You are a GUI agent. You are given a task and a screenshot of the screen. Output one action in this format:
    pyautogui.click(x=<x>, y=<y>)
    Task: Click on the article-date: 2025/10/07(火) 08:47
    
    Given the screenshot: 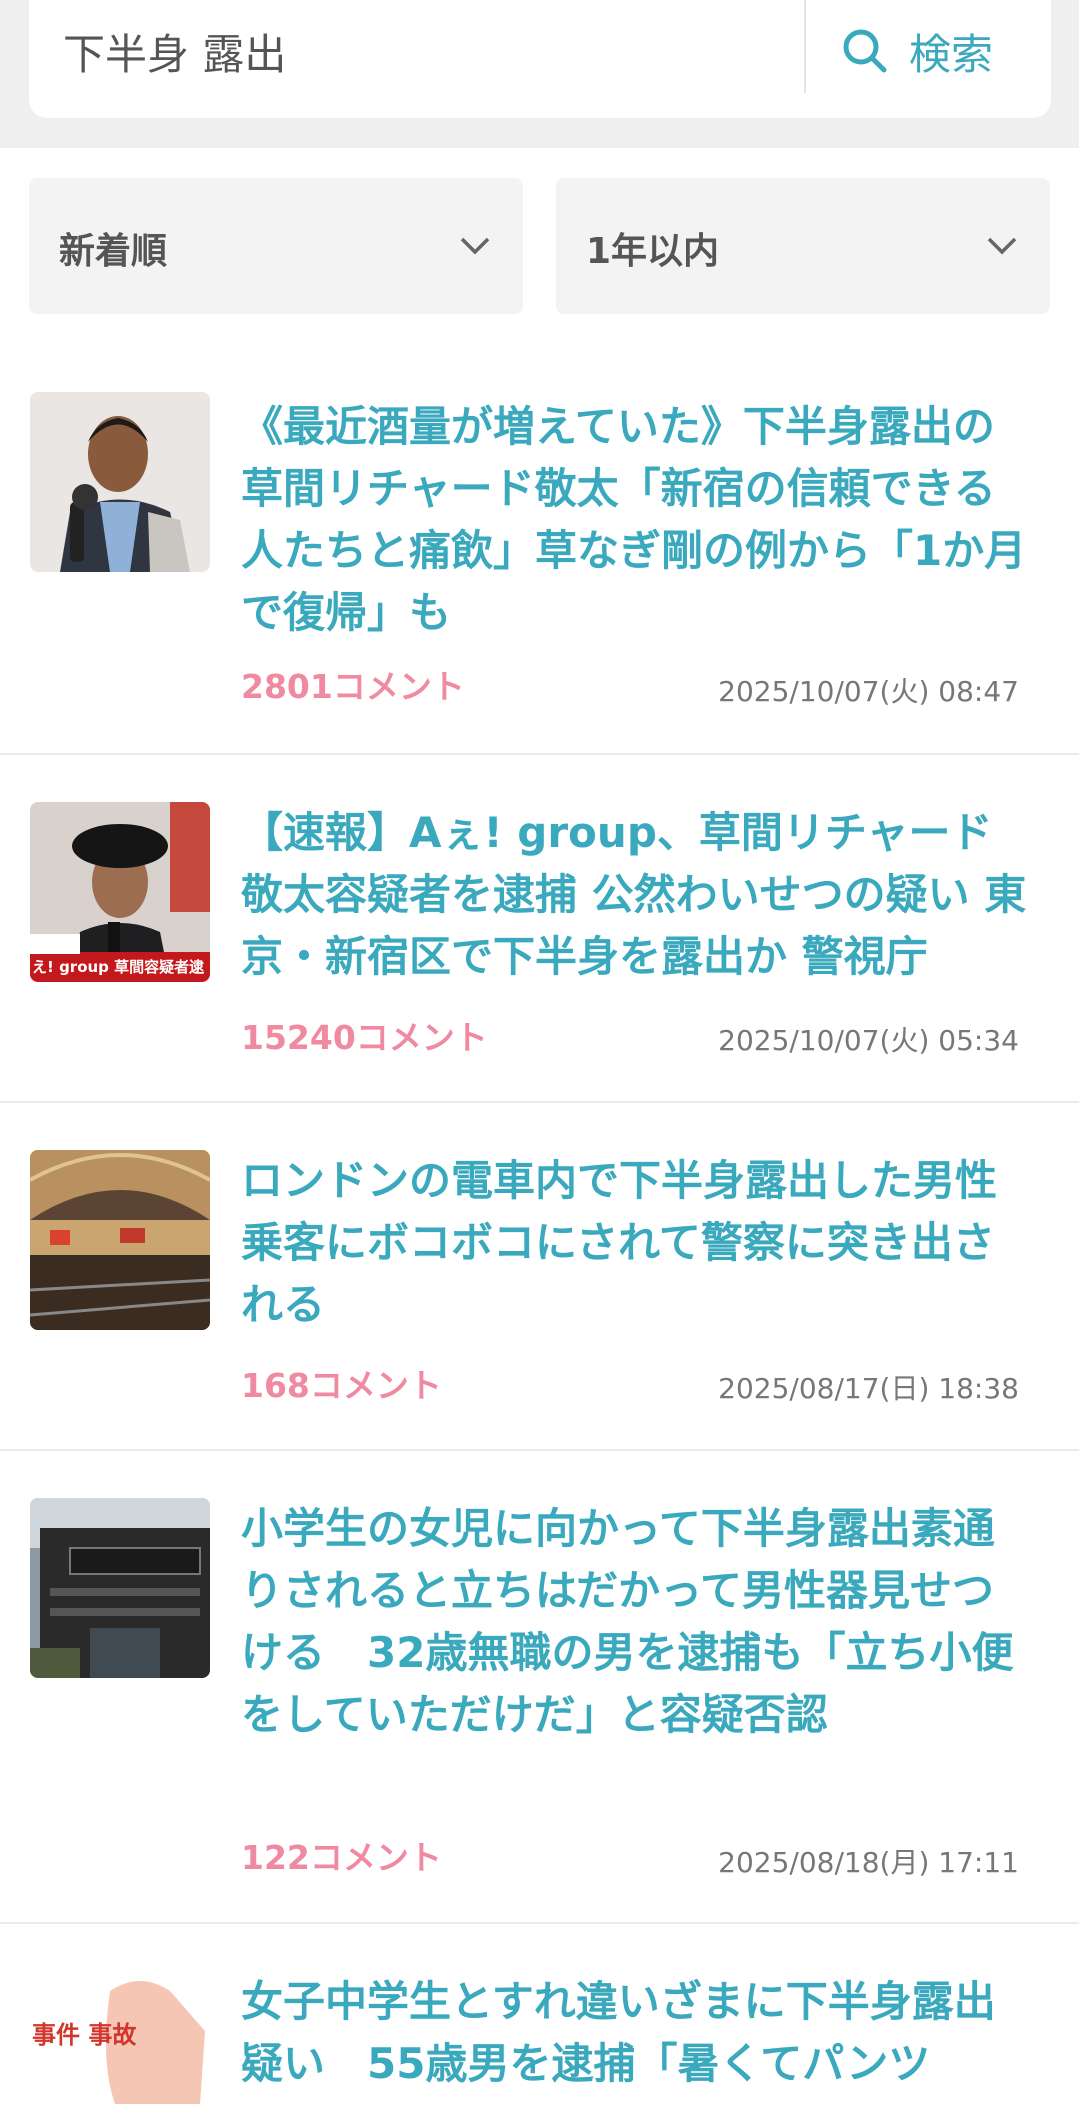 What is the action you would take?
    pyautogui.click(x=868, y=691)
    